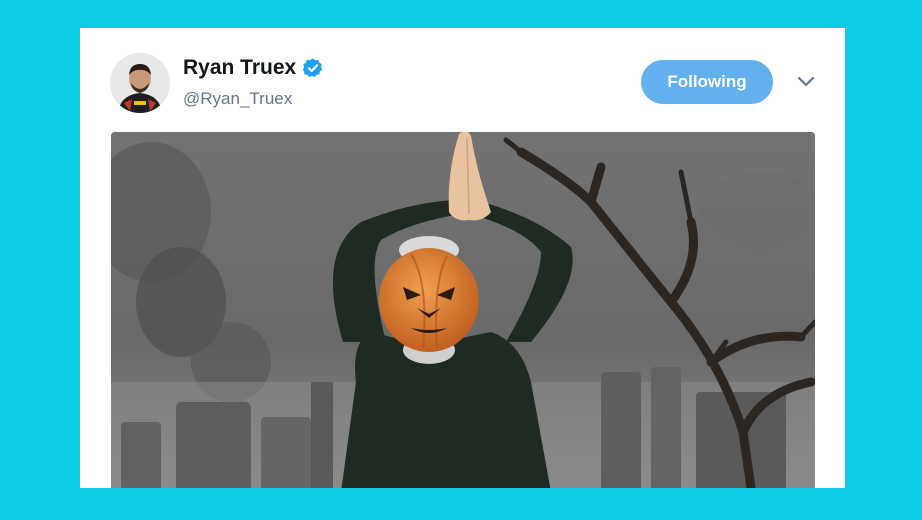  I want to click on chevron-down-icon, so click(806, 82).